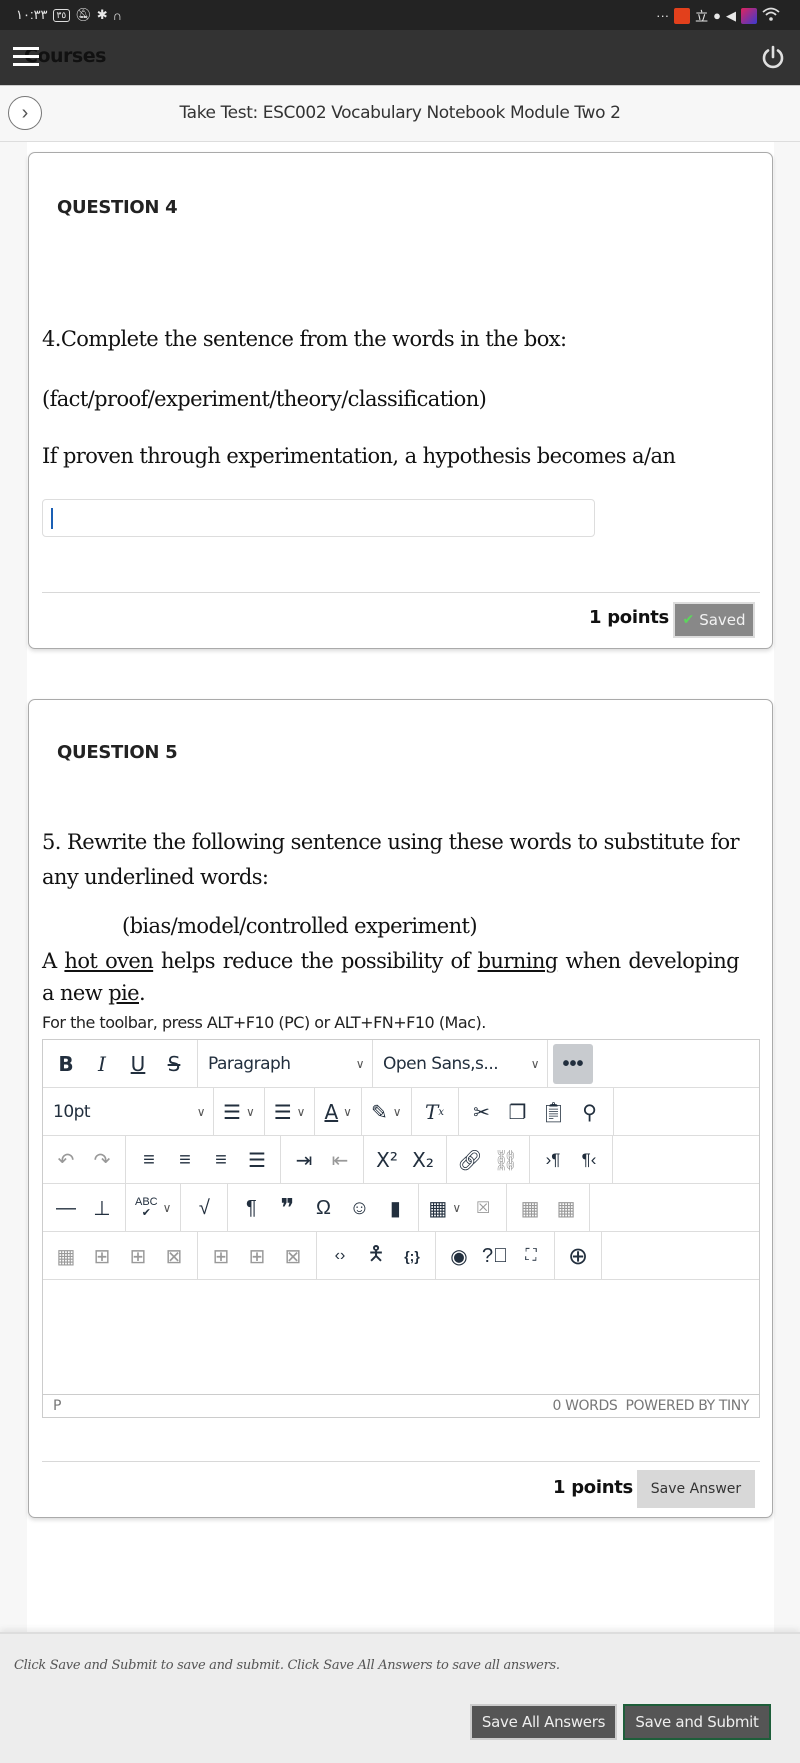 Image resolution: width=800 pixels, height=1763 pixels. I want to click on insert-col-before-icon: ⊞, so click(221, 1256).